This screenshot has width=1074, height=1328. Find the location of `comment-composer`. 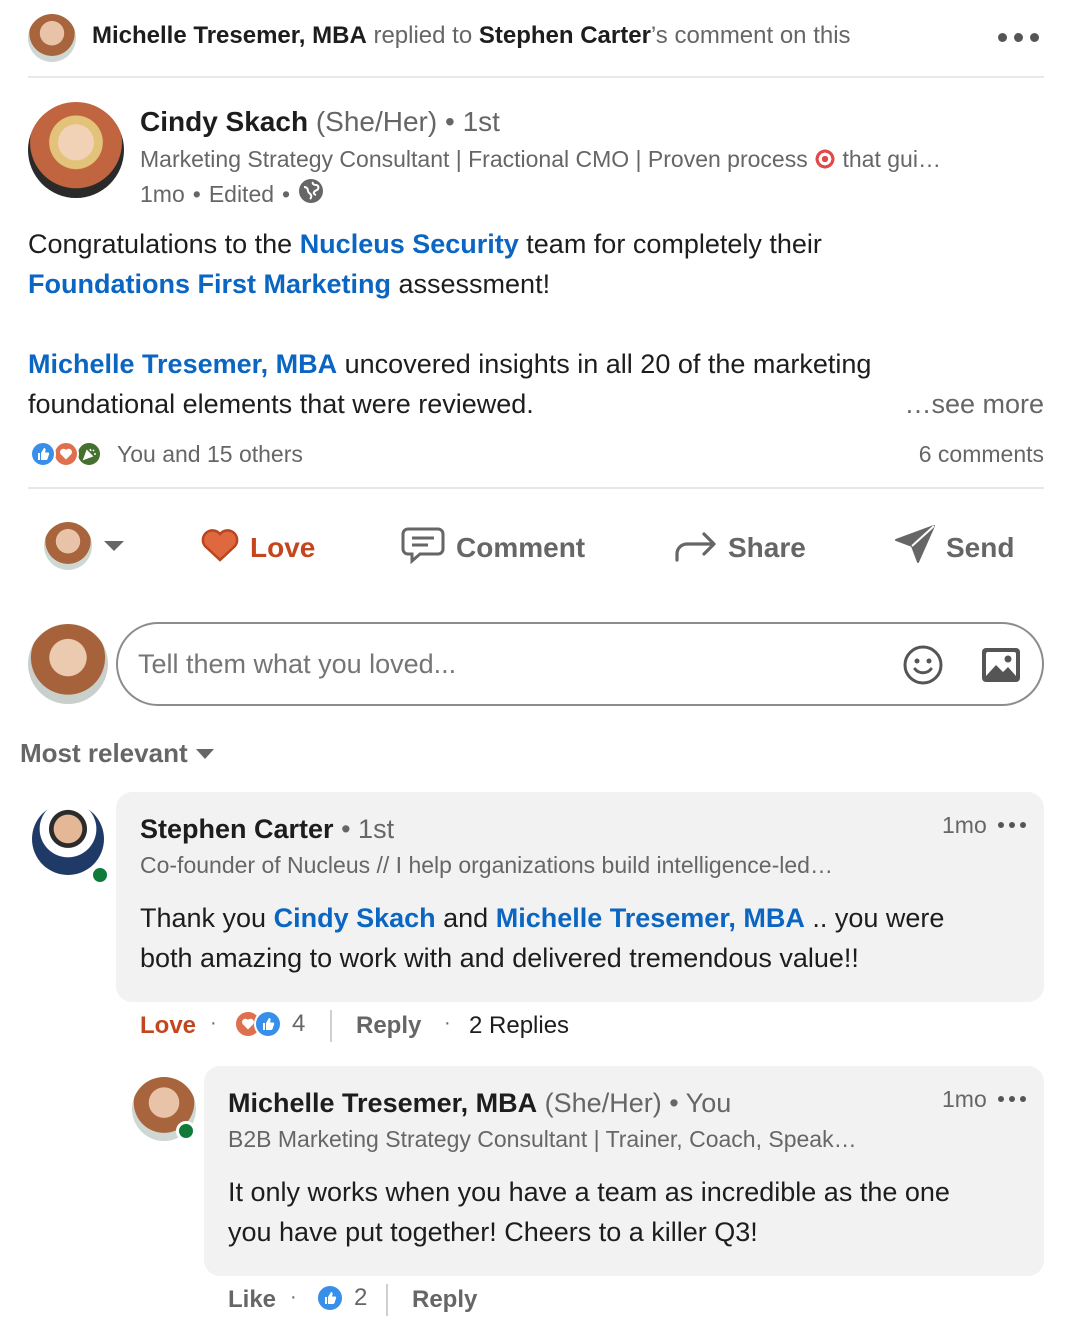

comment-composer is located at coordinates (580, 664).